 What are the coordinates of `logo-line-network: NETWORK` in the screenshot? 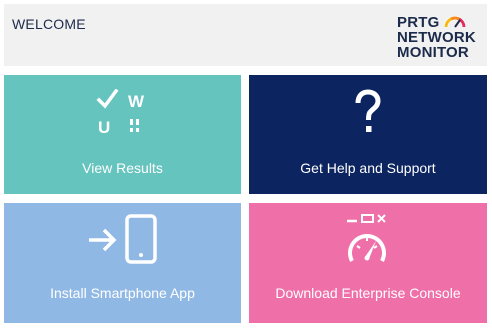 It's located at (436, 37).